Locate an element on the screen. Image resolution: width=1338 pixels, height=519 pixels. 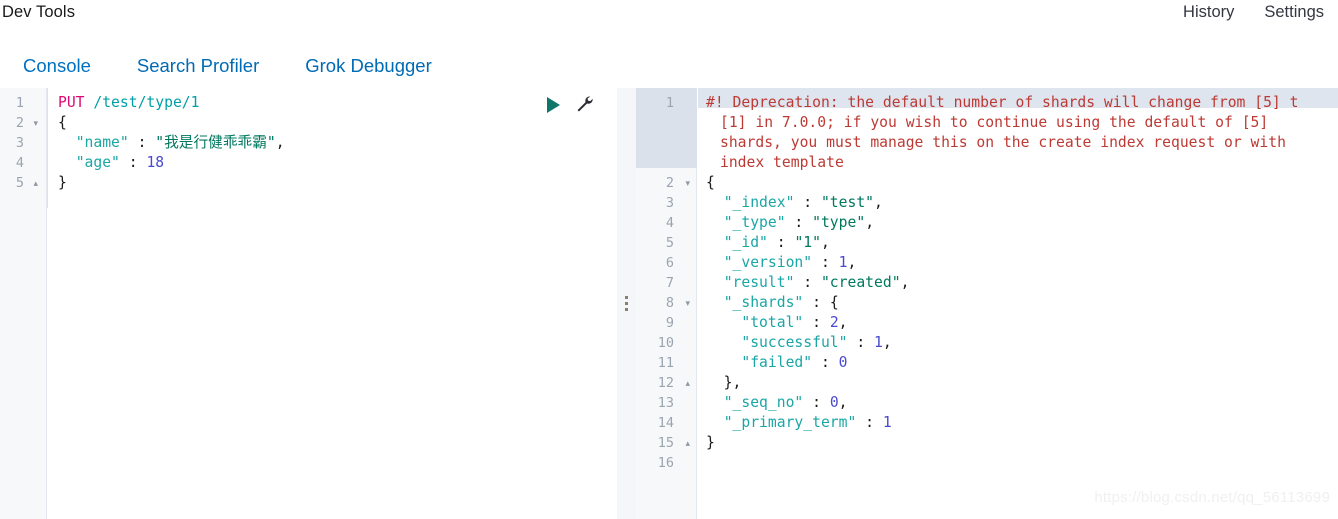
response-line-number: 10 is located at coordinates (665, 343).